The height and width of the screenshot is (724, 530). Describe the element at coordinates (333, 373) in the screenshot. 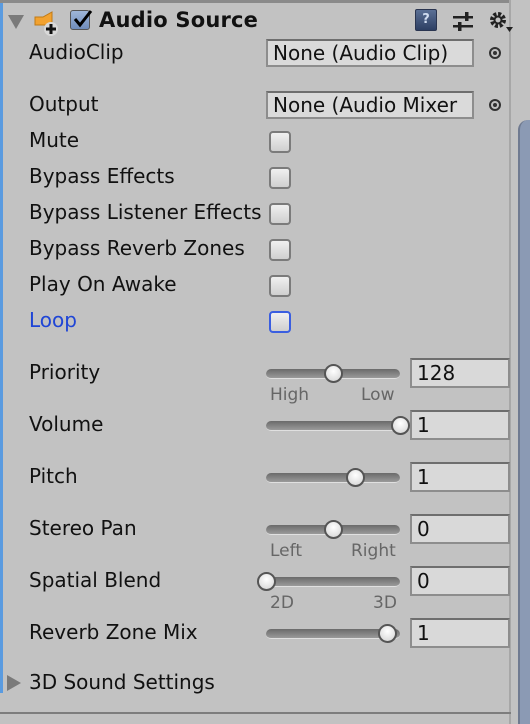

I see `priority-slider-thumb` at that location.